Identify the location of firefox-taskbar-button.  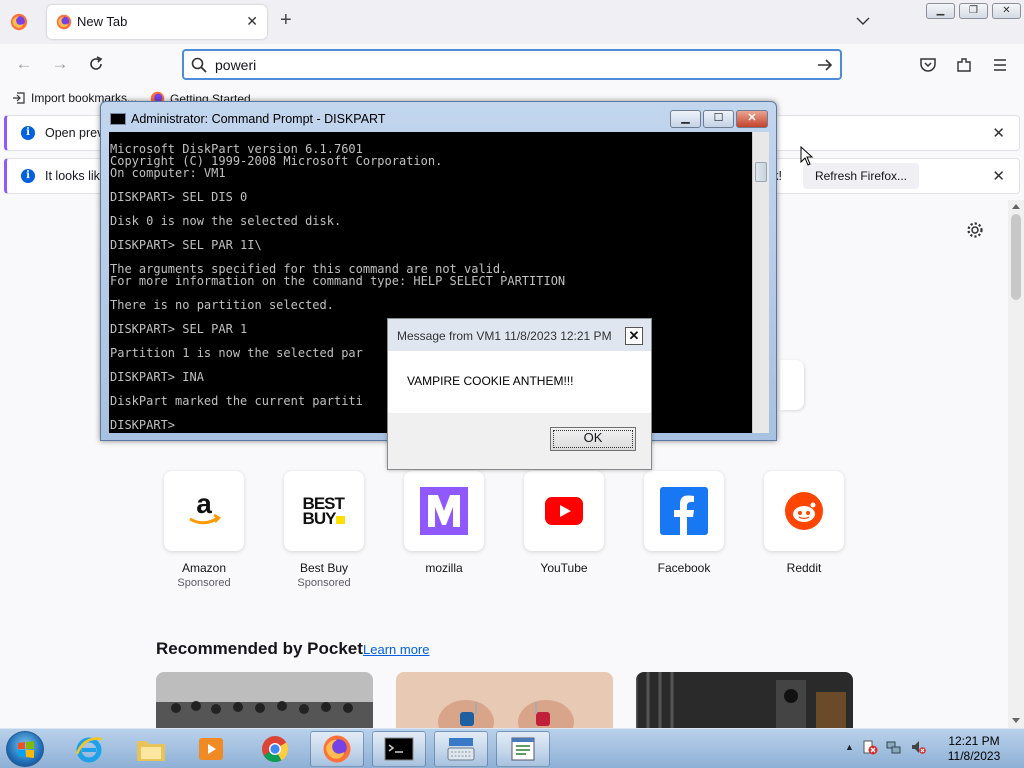
(337, 749).